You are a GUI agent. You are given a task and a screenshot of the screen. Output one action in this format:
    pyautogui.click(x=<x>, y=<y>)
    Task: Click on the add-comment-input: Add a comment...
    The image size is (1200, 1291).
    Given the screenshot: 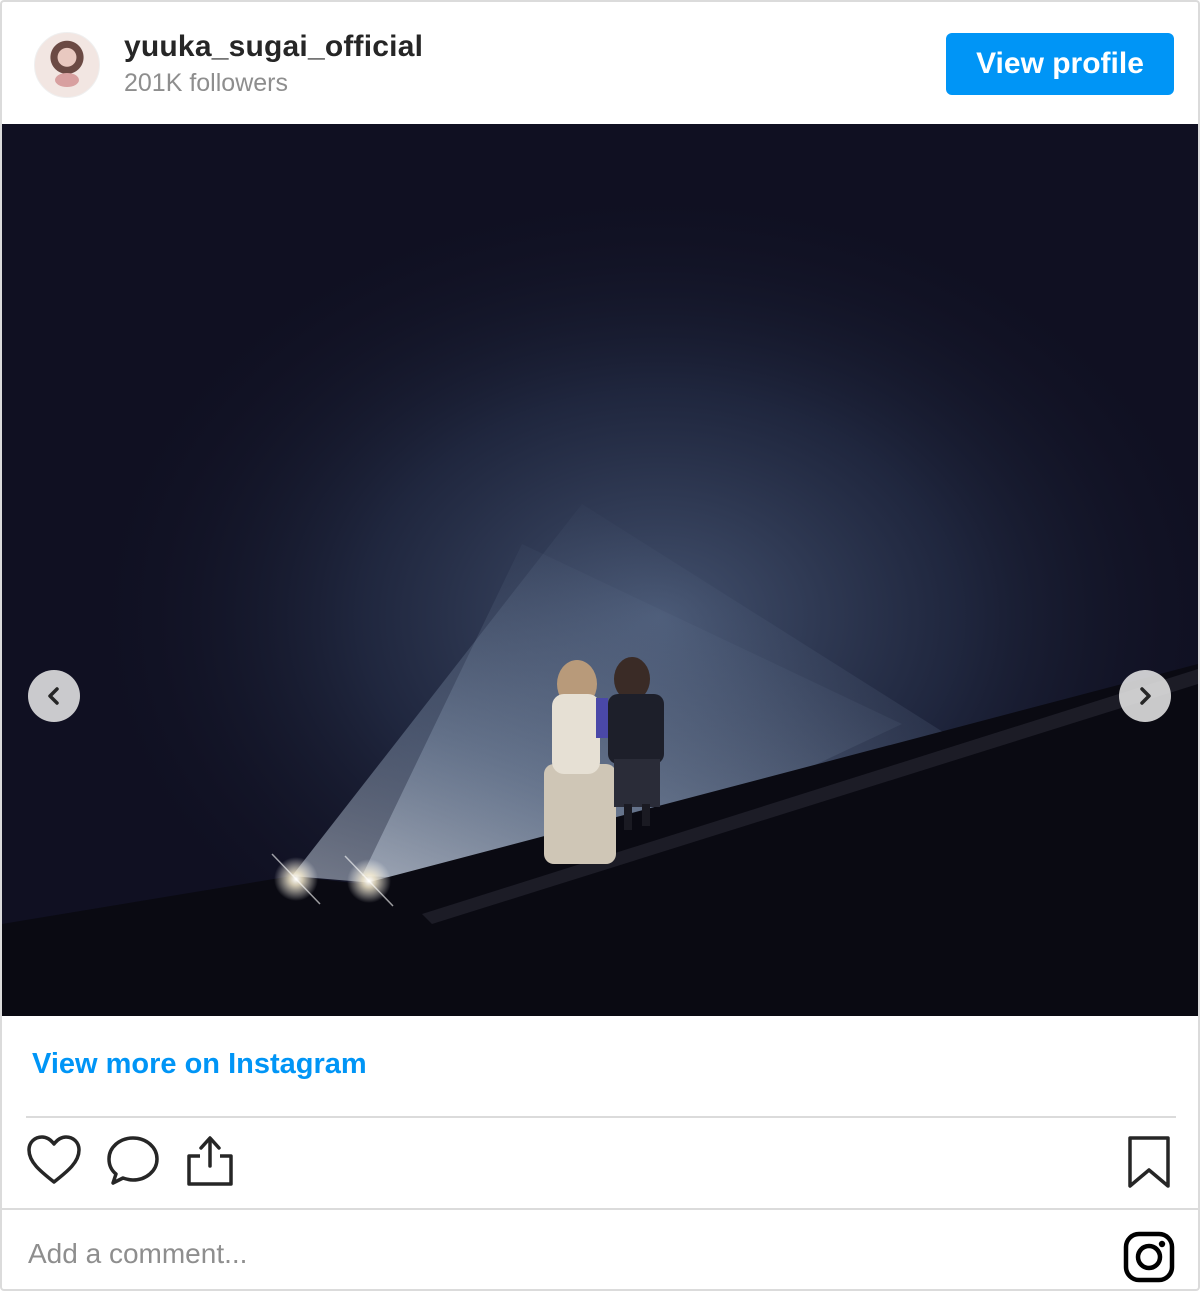 What is the action you would take?
    pyautogui.click(x=137, y=1254)
    